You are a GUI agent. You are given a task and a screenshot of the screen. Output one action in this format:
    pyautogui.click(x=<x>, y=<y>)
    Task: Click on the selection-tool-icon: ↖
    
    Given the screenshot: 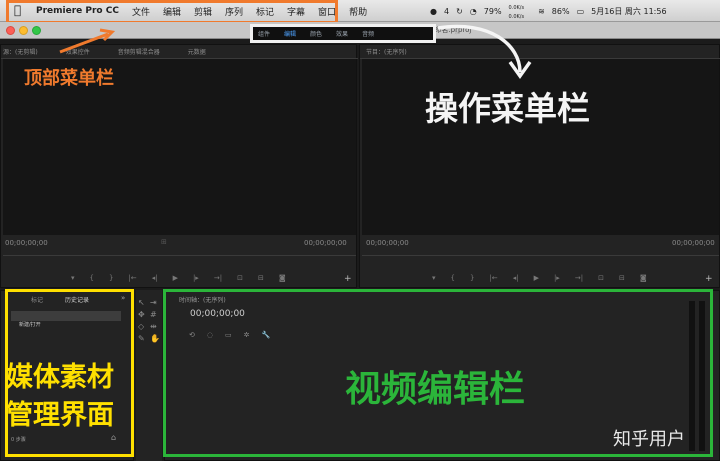 What is the action you would take?
    pyautogui.click(x=141, y=302)
    